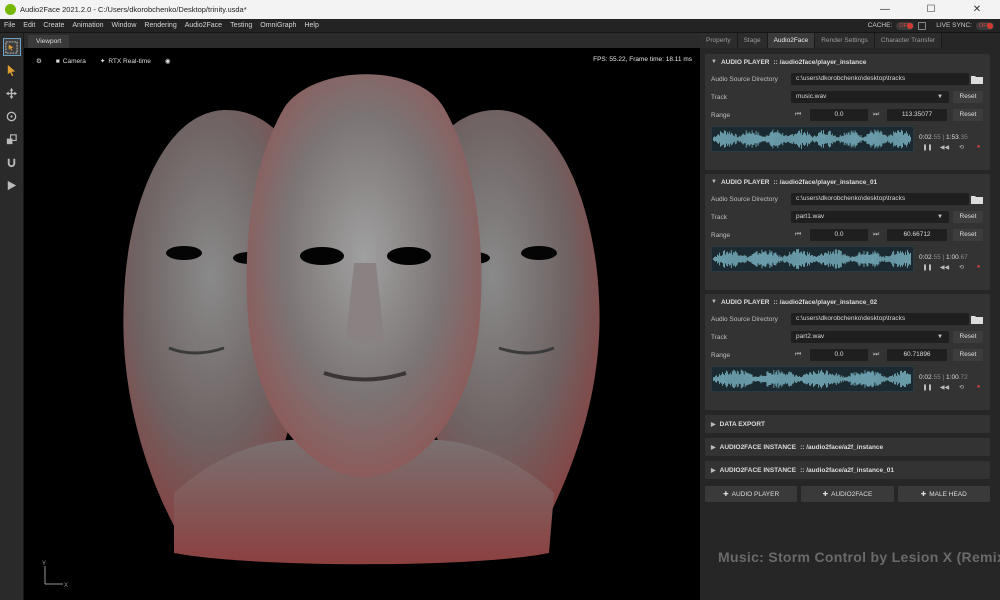  I want to click on range-end-field: 60.66712, so click(917, 235).